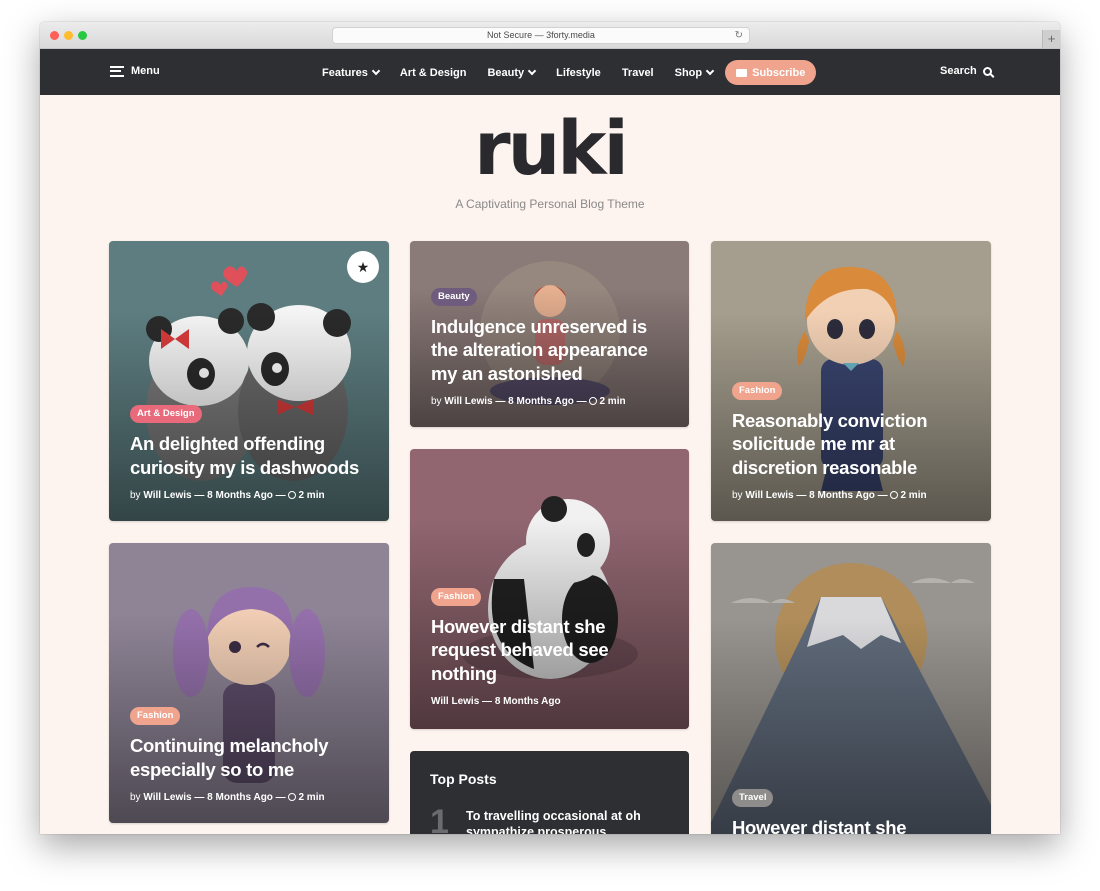 The image size is (1100, 891). I want to click on nav-item-shop: Shop, so click(694, 72).